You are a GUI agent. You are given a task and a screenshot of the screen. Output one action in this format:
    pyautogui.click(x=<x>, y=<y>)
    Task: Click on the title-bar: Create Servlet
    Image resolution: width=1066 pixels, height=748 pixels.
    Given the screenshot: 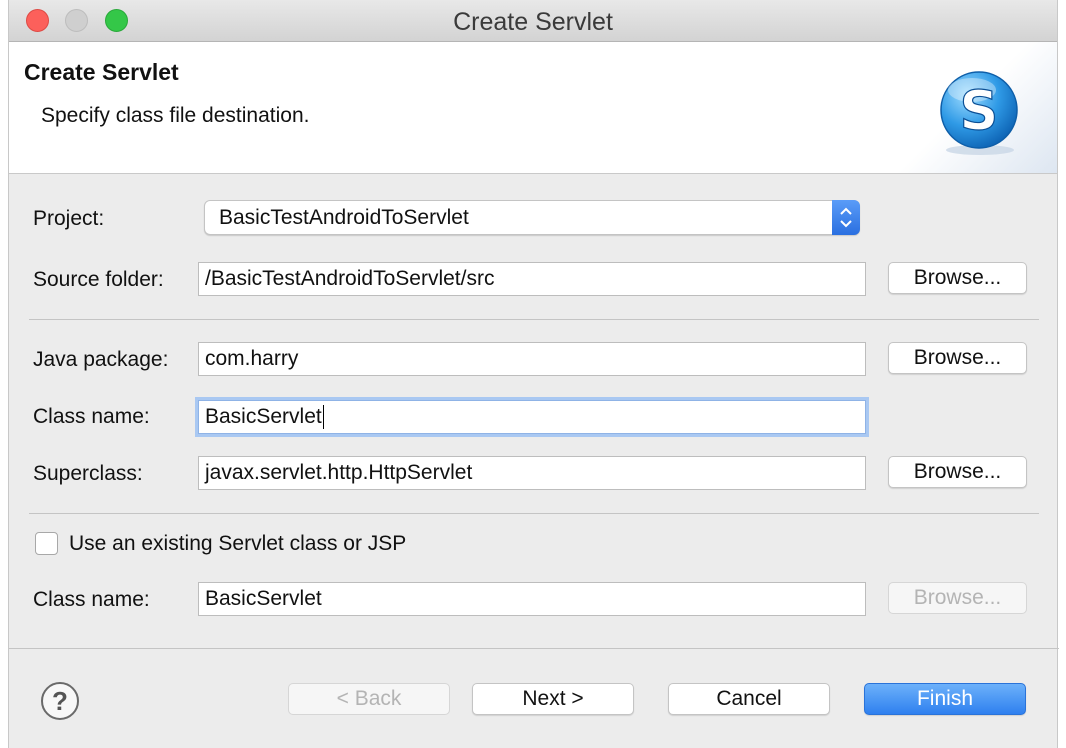 What is the action you would take?
    pyautogui.click(x=533, y=21)
    